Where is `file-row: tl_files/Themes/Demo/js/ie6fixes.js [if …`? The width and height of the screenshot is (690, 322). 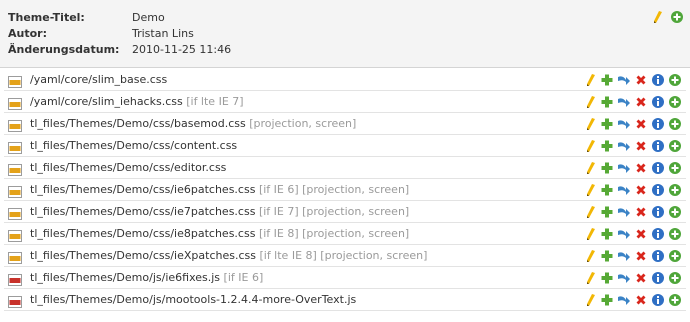
file-row: tl_files/Themes/Demo/js/ie6fixes.js [if … is located at coordinates (345, 278).